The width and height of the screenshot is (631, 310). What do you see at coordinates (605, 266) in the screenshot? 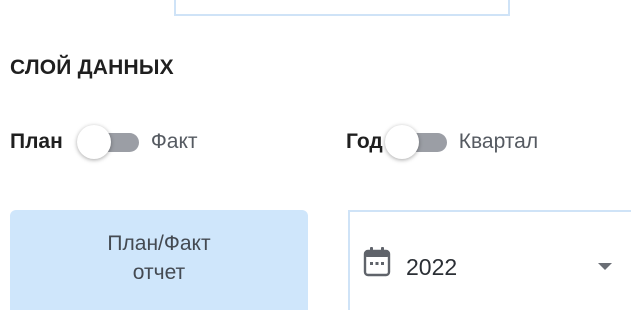
I see `chevron-down-icon` at bounding box center [605, 266].